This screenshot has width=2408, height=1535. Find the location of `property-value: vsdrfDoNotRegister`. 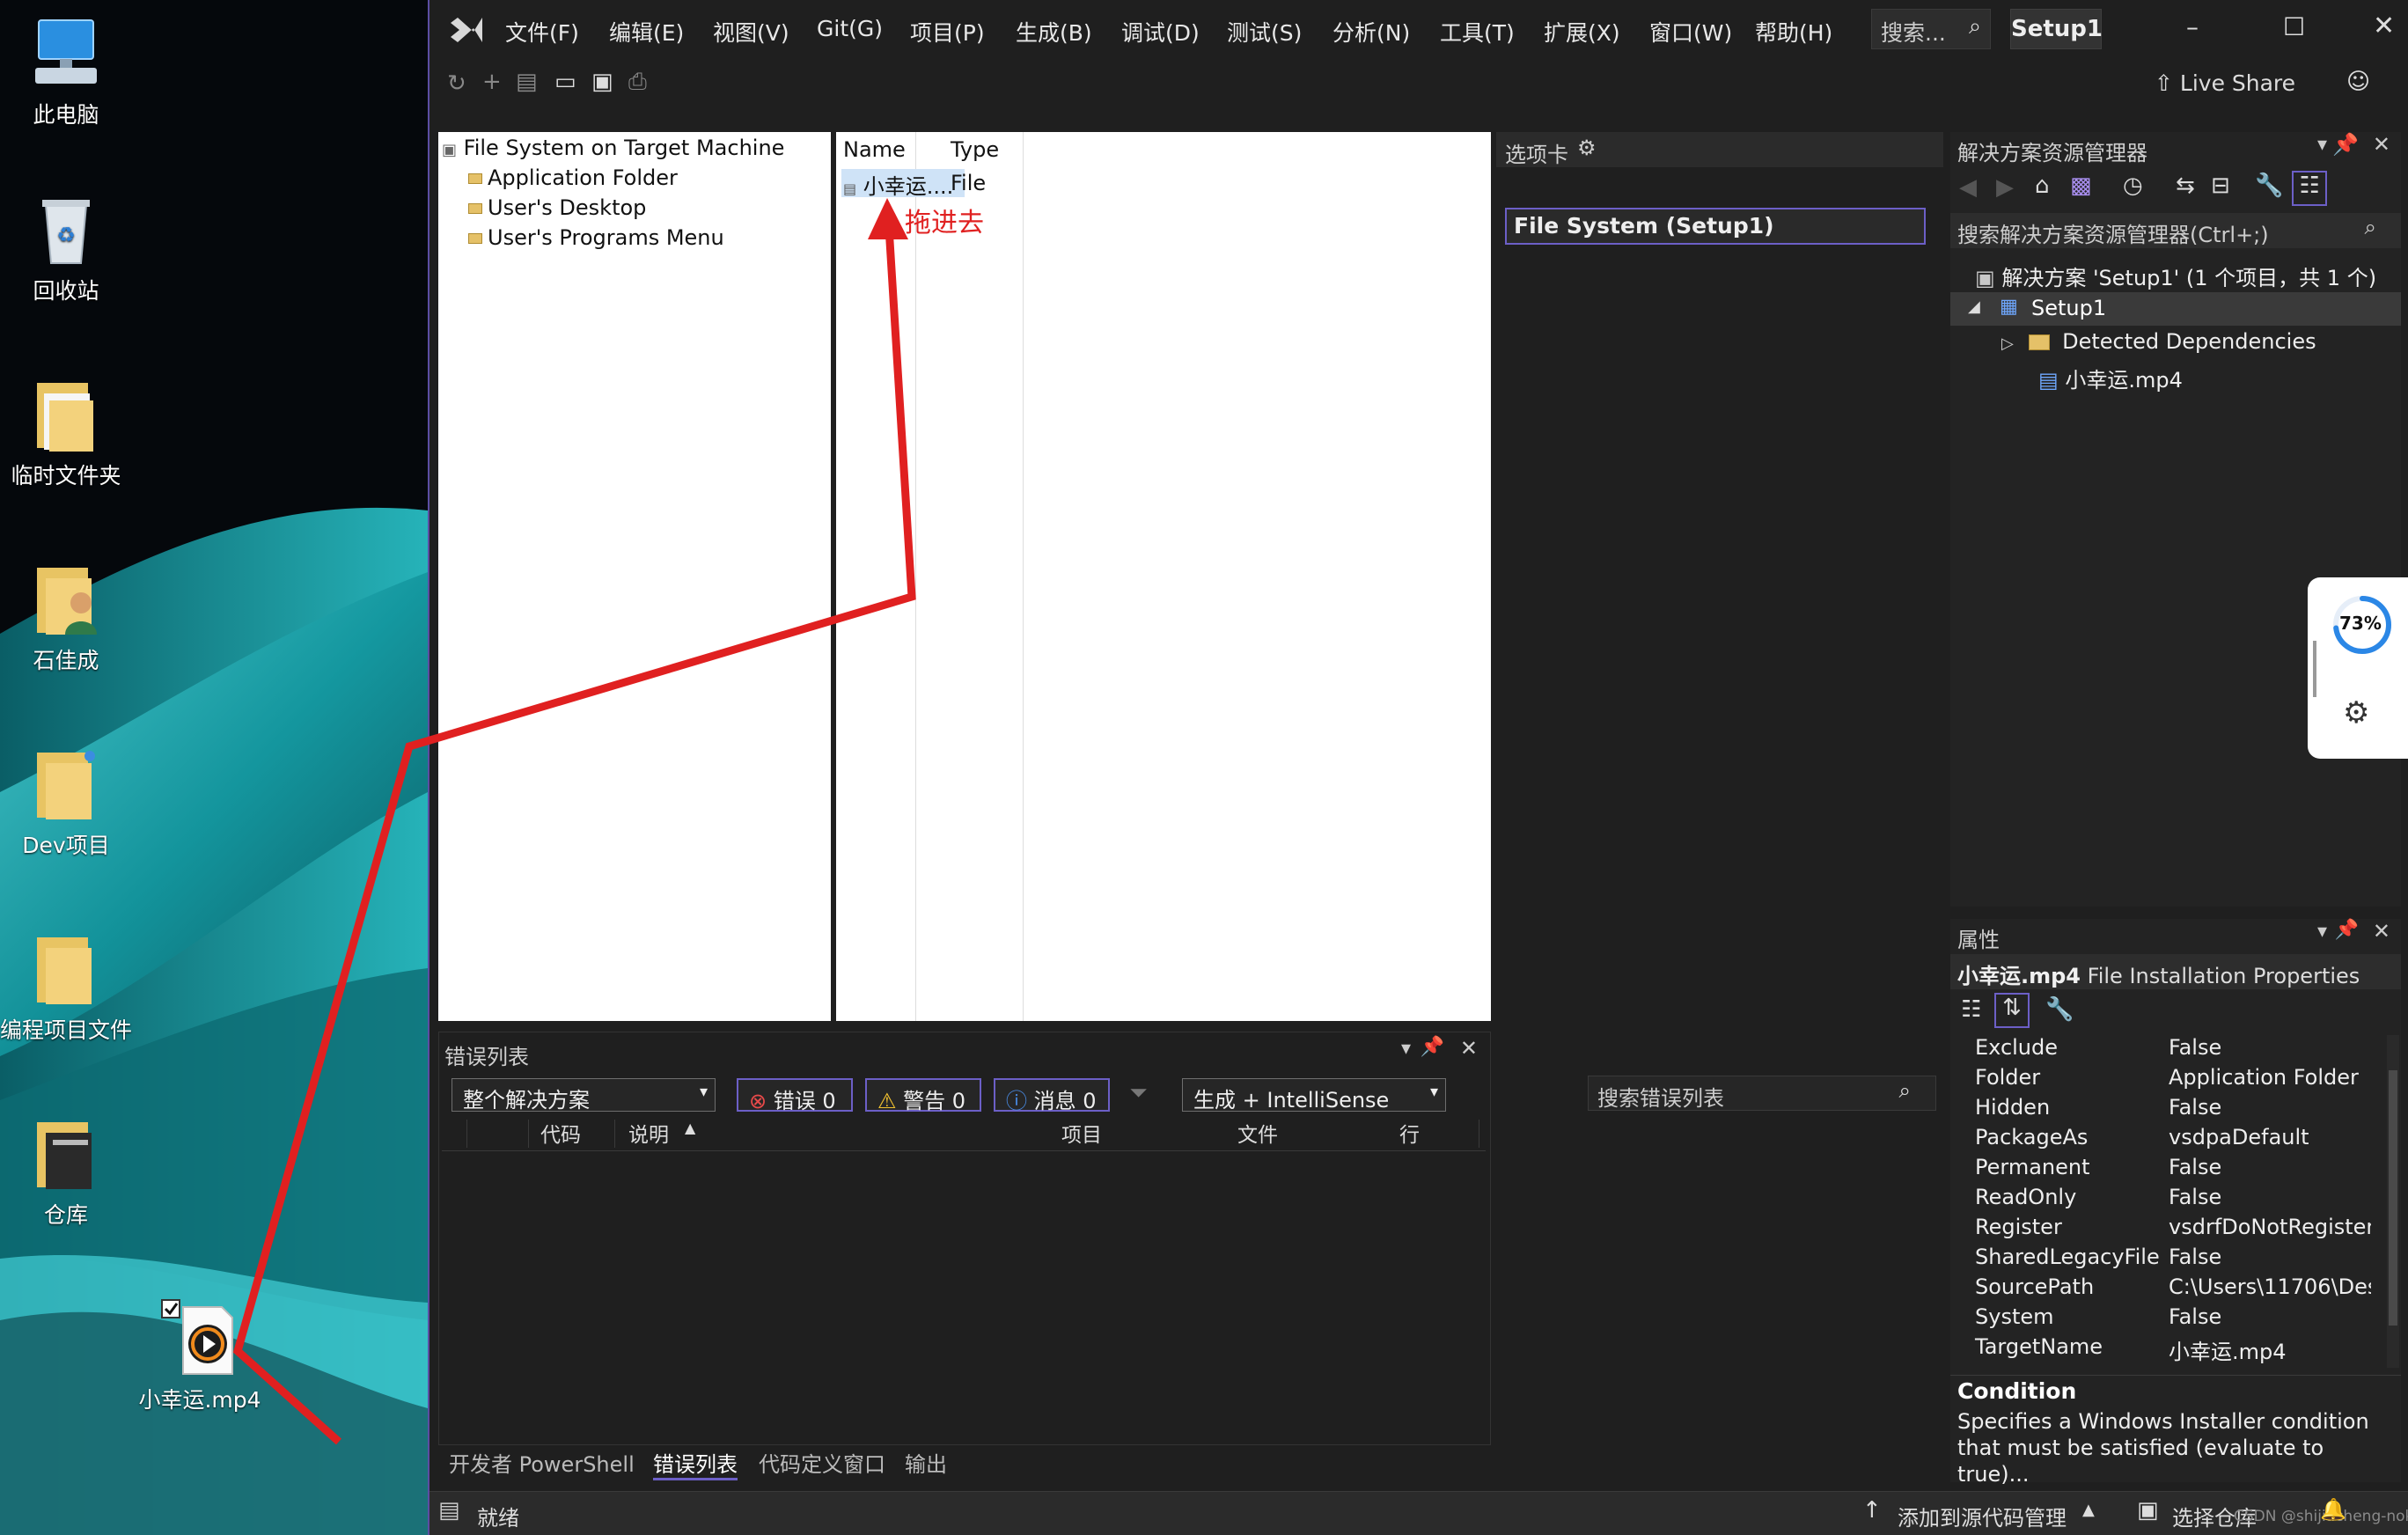

property-value: vsdrfDoNotRegister is located at coordinates (2270, 1227).